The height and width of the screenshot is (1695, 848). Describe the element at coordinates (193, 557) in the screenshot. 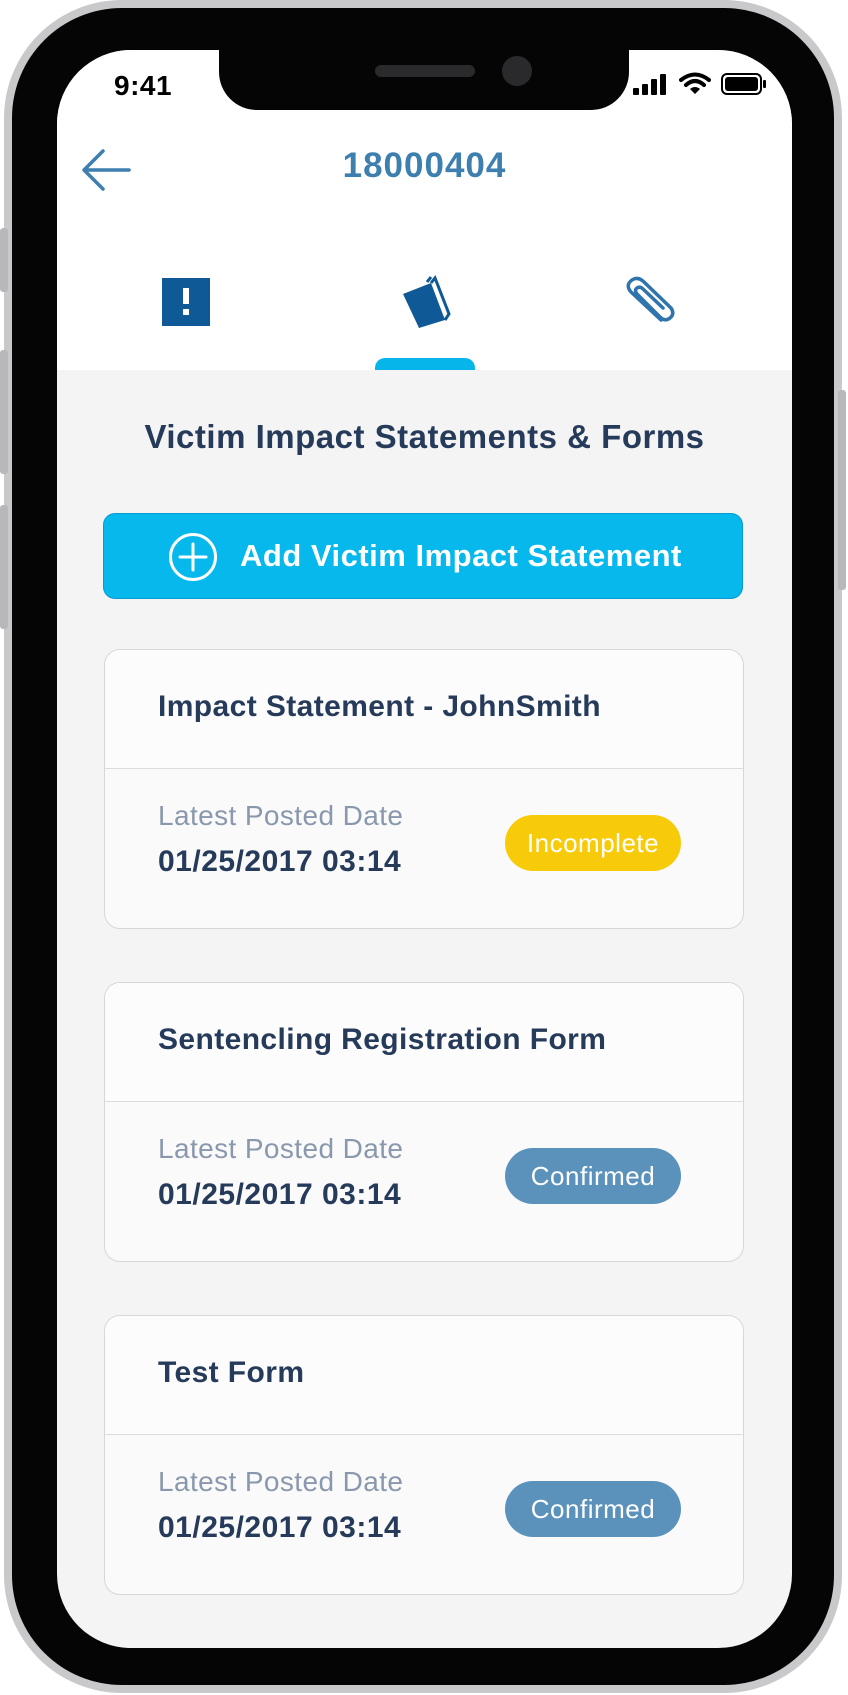

I see `plus-circle-icon` at that location.